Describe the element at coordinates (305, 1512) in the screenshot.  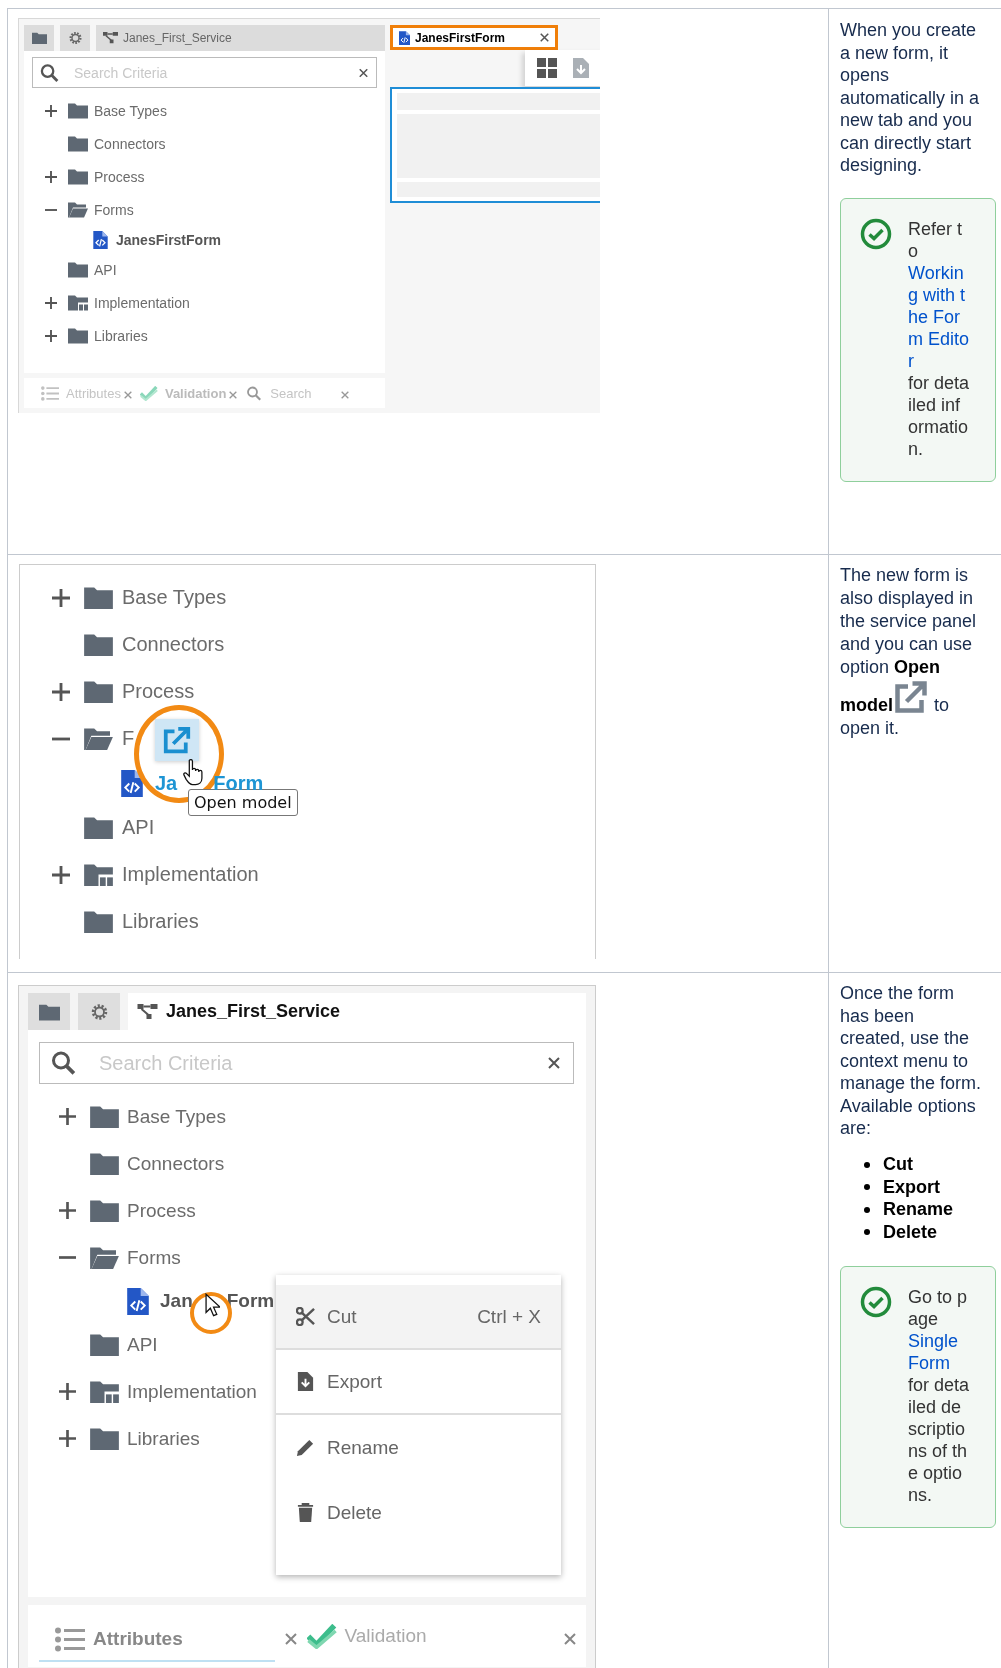
I see `trash-icon` at that location.